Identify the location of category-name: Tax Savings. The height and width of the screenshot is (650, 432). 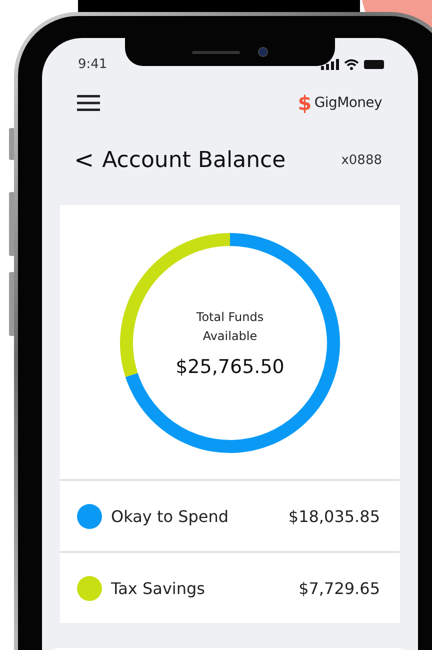
(158, 588).